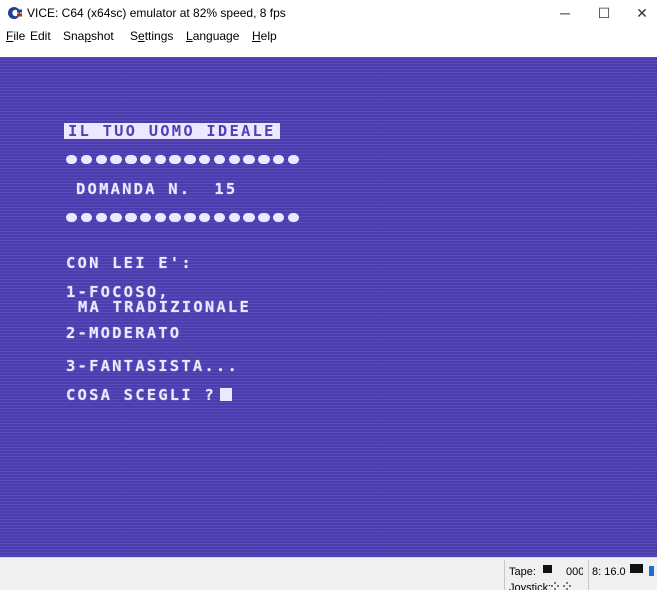  I want to click on menu-help: Help, so click(264, 36).